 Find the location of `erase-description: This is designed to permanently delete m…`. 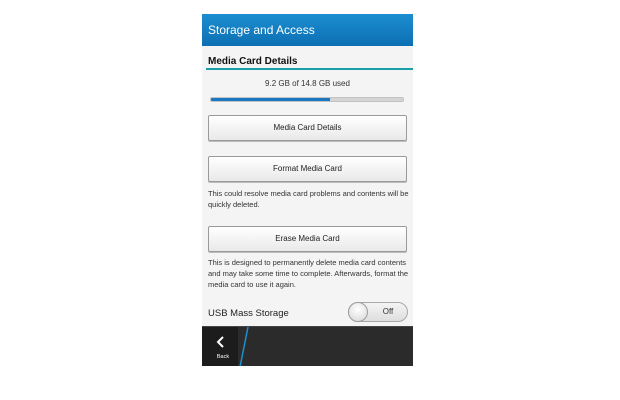

erase-description: This is designed to permanently delete m… is located at coordinates (308, 273).